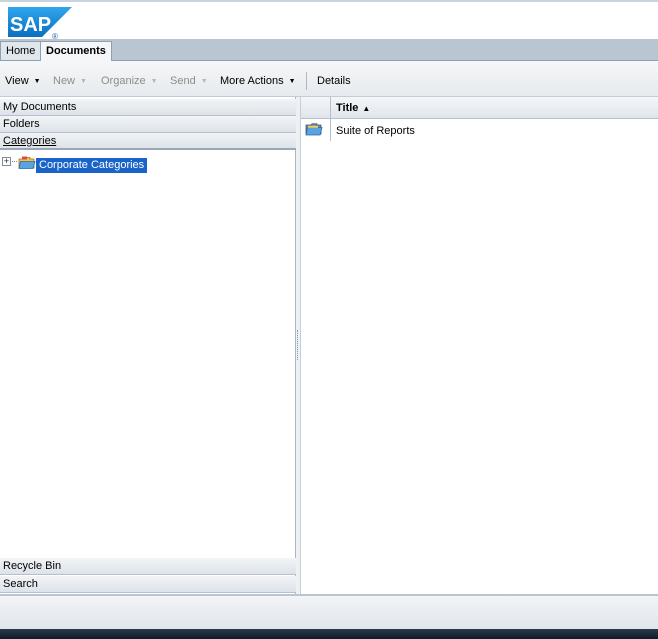 The image size is (658, 639). What do you see at coordinates (375, 131) in the screenshot?
I see `list-item-title: Suite of Reports` at bounding box center [375, 131].